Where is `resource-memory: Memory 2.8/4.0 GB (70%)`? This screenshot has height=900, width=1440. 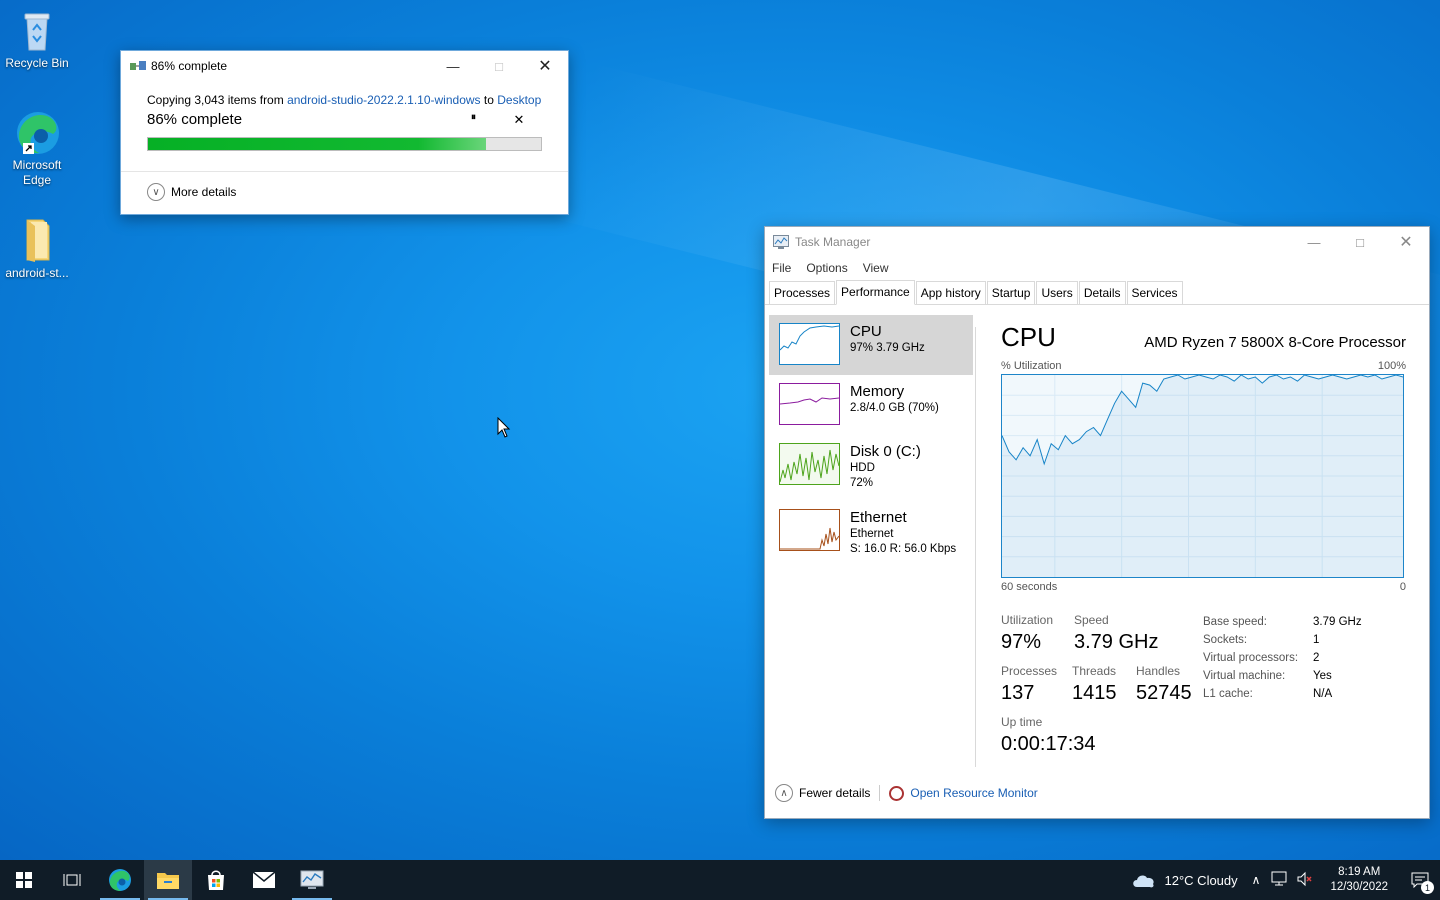 resource-memory: Memory 2.8/4.0 GB (70%) is located at coordinates (871, 405).